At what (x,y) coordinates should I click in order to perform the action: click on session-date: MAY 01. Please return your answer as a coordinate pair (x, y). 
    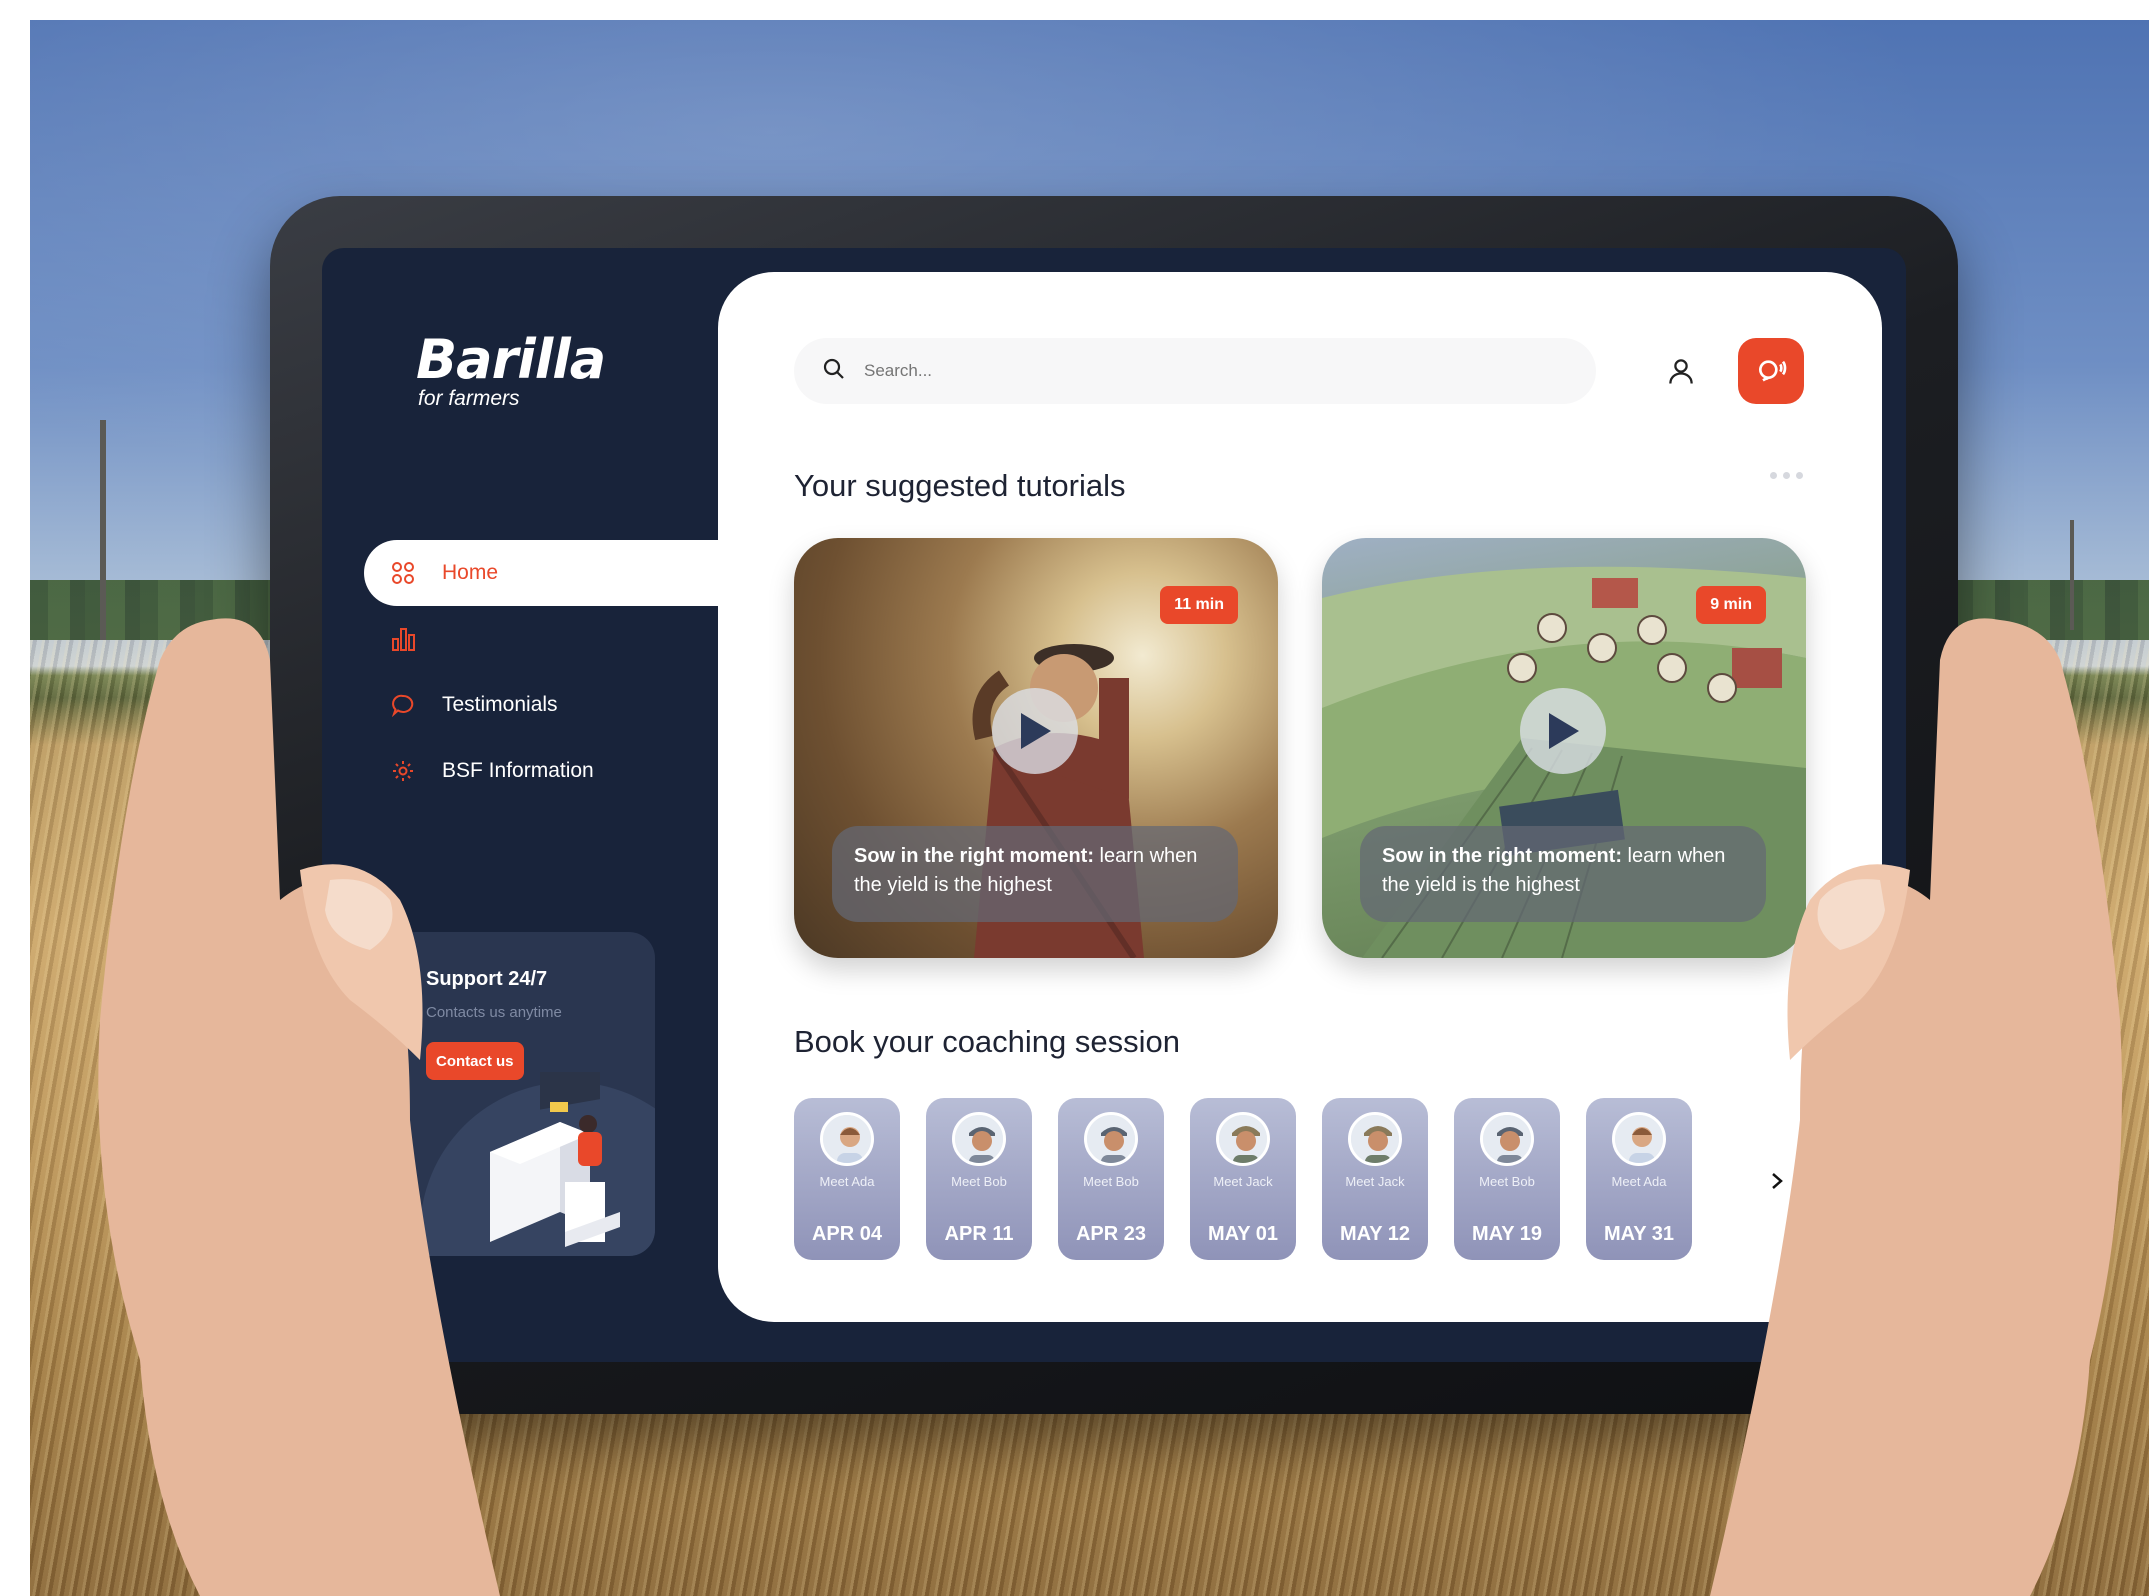
    Looking at the image, I should click on (1243, 1234).